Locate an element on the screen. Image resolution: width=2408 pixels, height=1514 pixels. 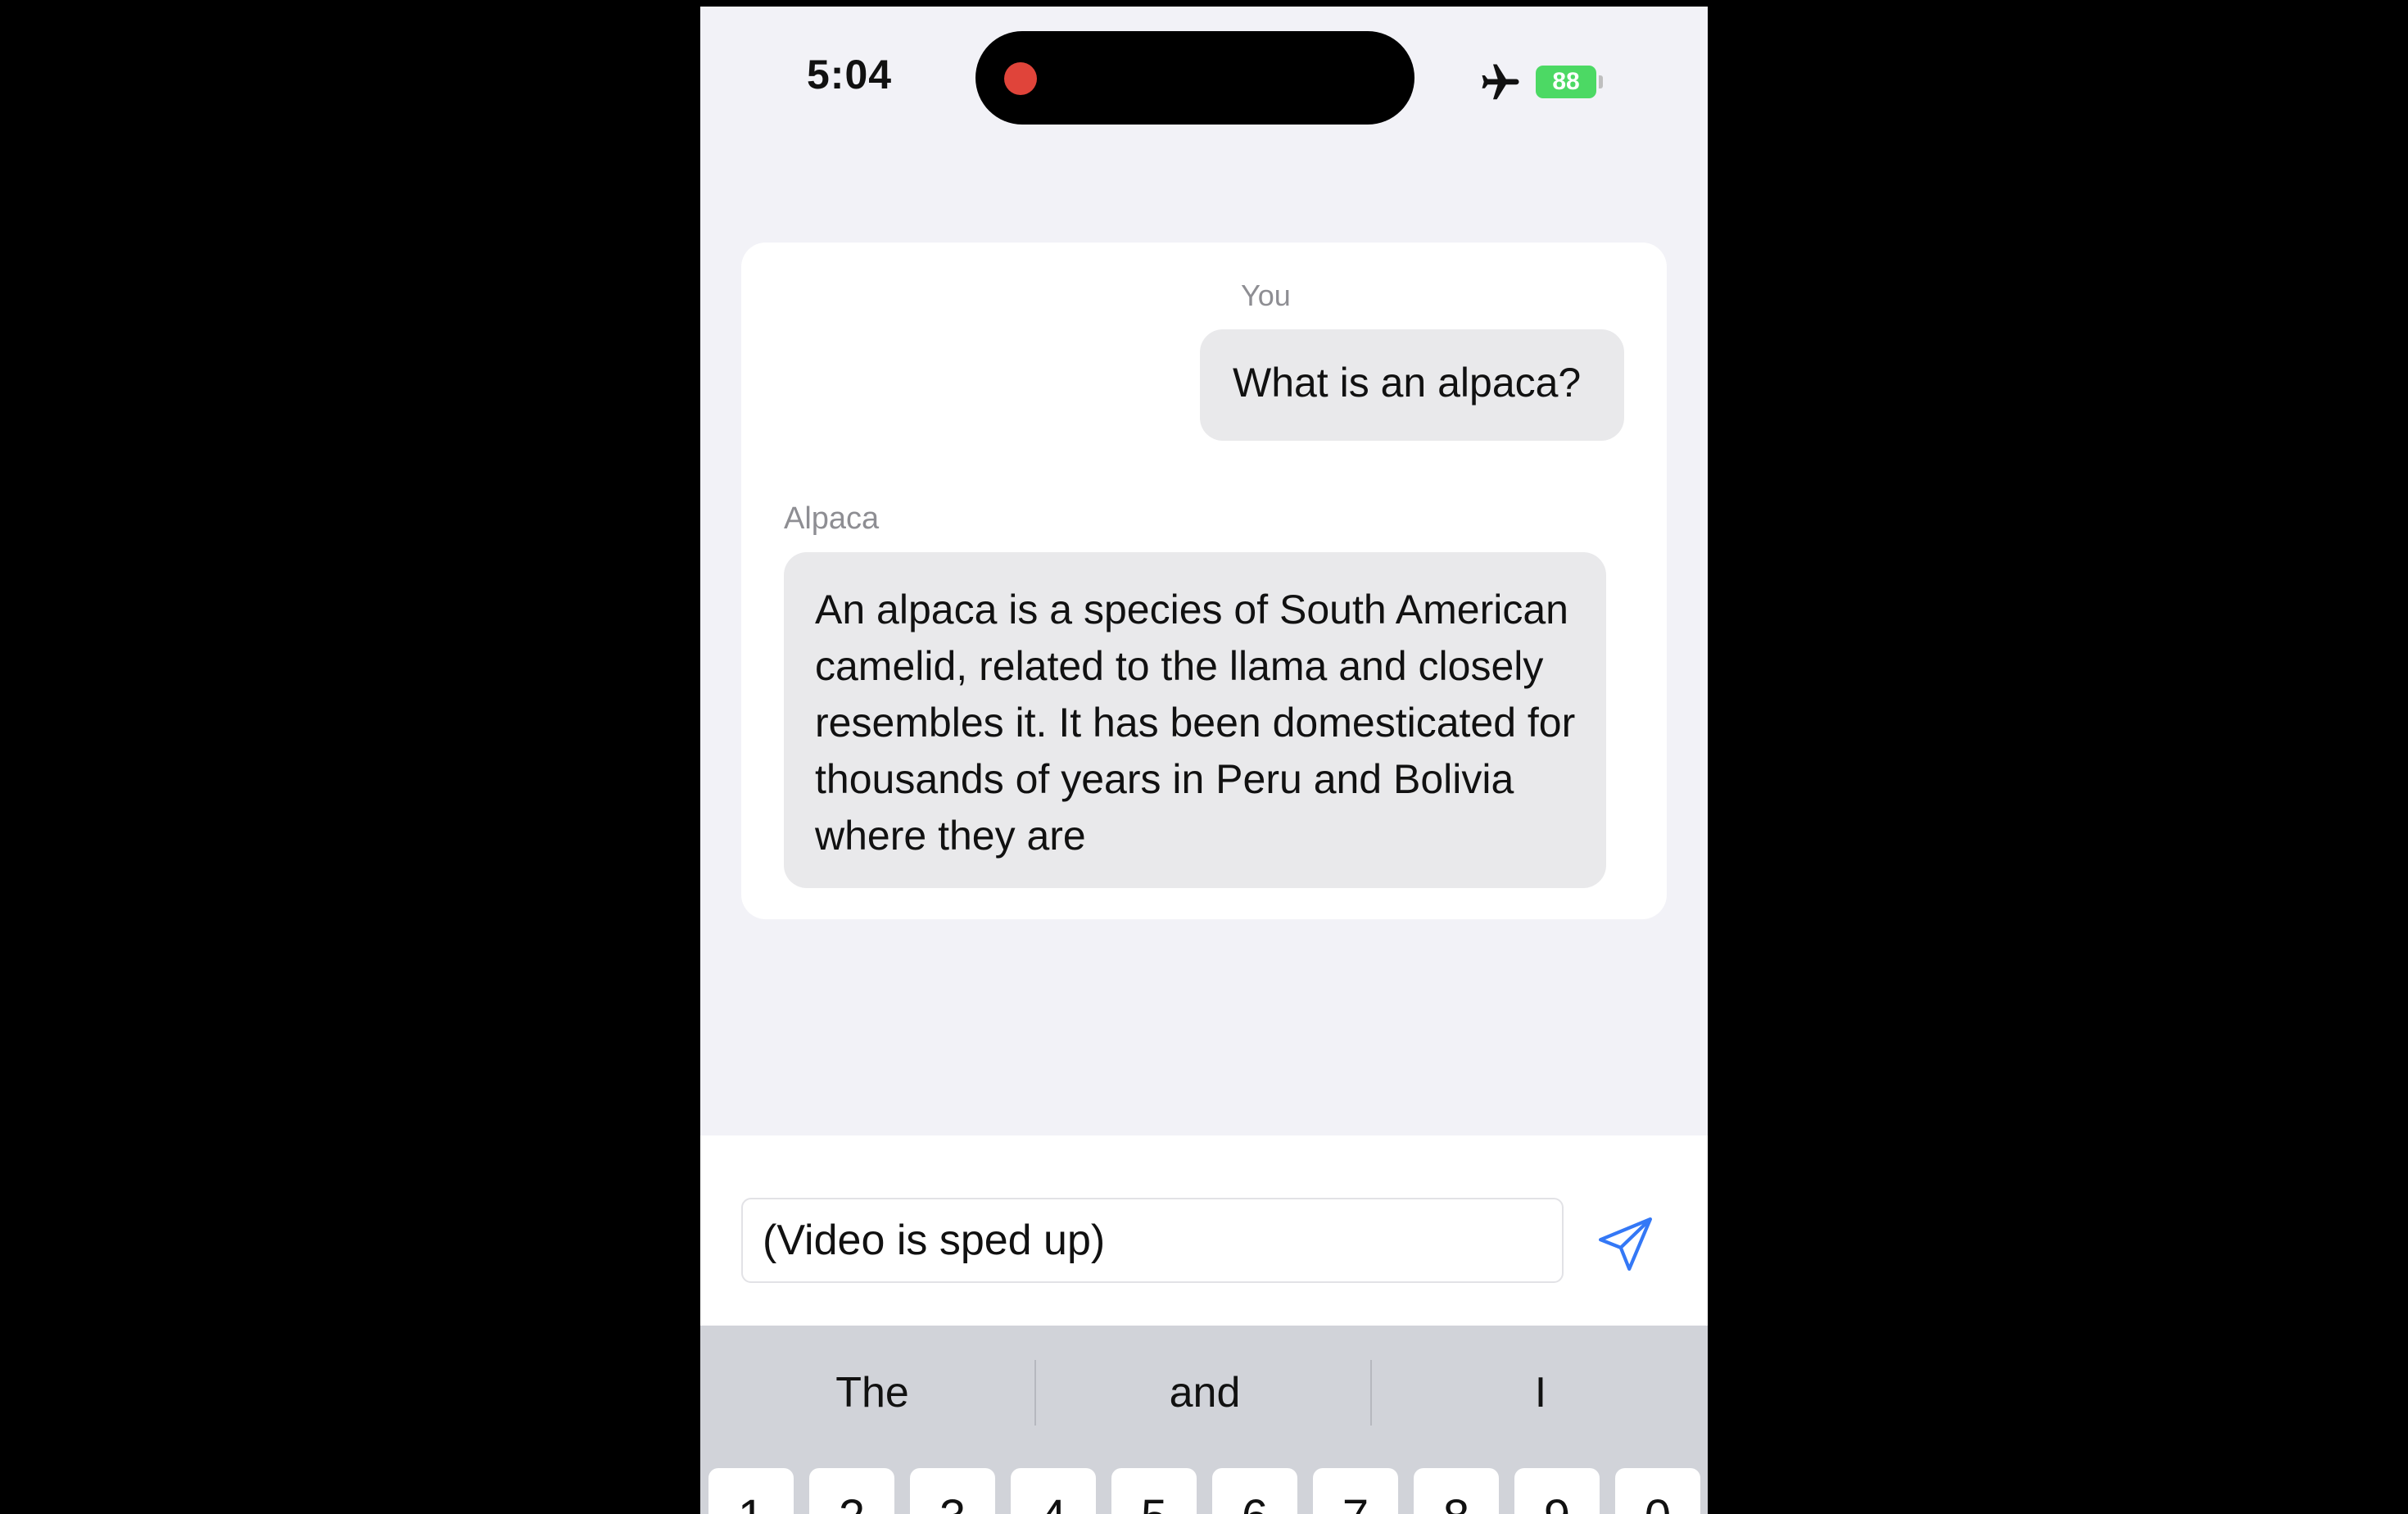
key-6: 6 is located at coordinates (1254, 1491).